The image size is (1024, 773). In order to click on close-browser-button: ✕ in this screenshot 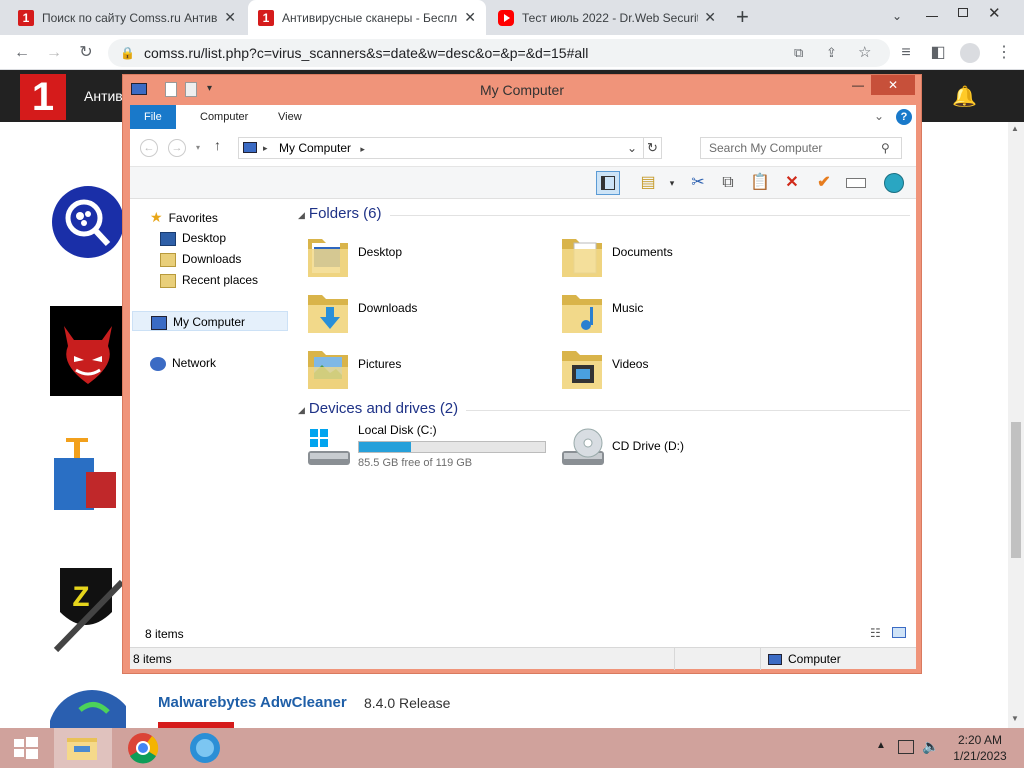, I will do `click(994, 13)`.